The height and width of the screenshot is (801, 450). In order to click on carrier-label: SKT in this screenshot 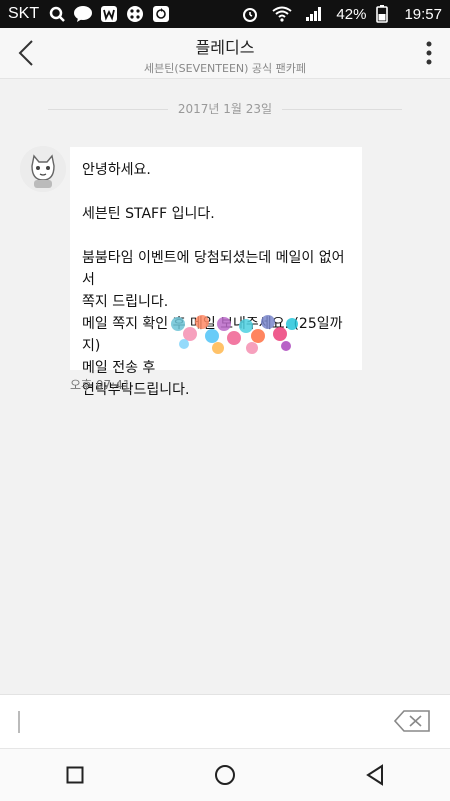, I will do `click(24, 13)`.